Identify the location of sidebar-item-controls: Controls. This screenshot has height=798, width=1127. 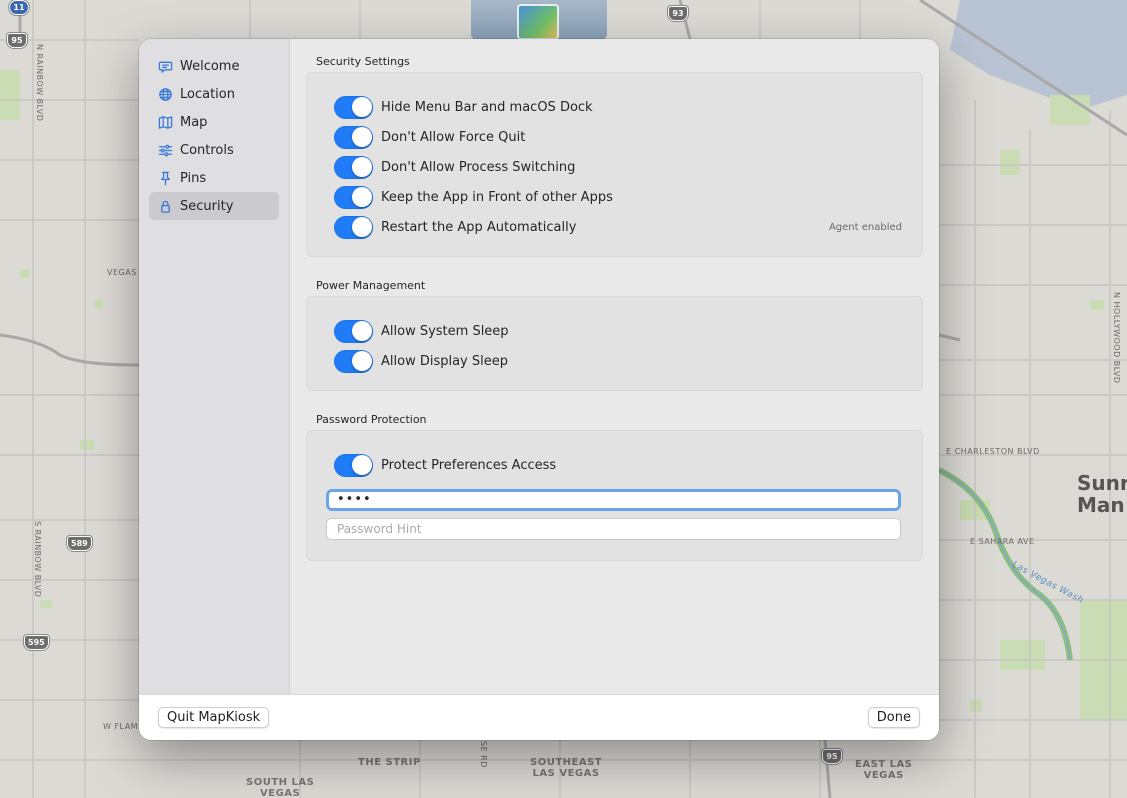
(214, 150).